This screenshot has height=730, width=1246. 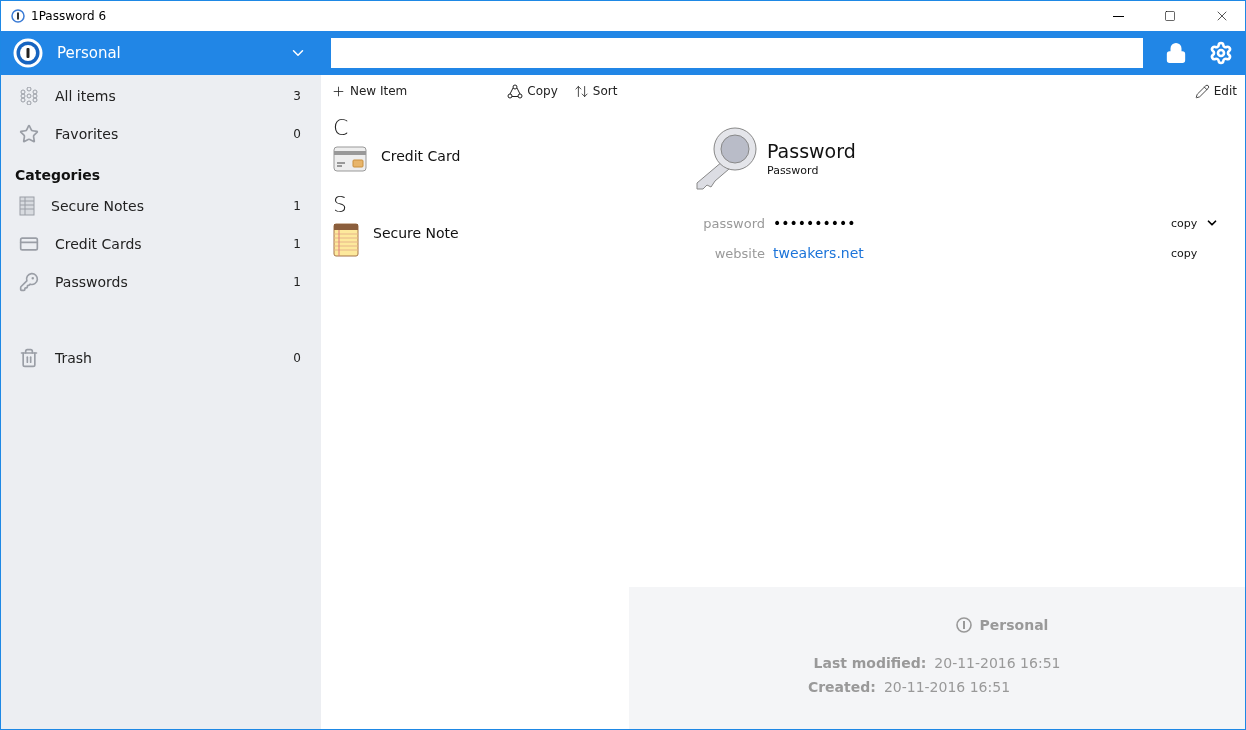 I want to click on edit-button: Edit, so click(x=1215, y=91).